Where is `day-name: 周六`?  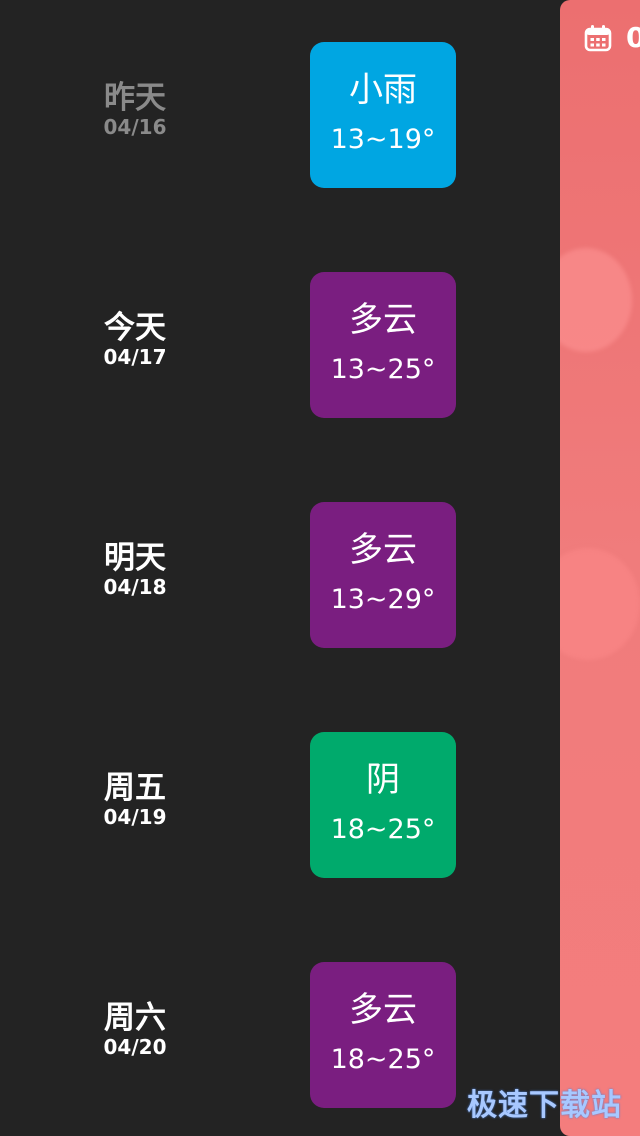
day-name: 周六 is located at coordinates (135, 1018).